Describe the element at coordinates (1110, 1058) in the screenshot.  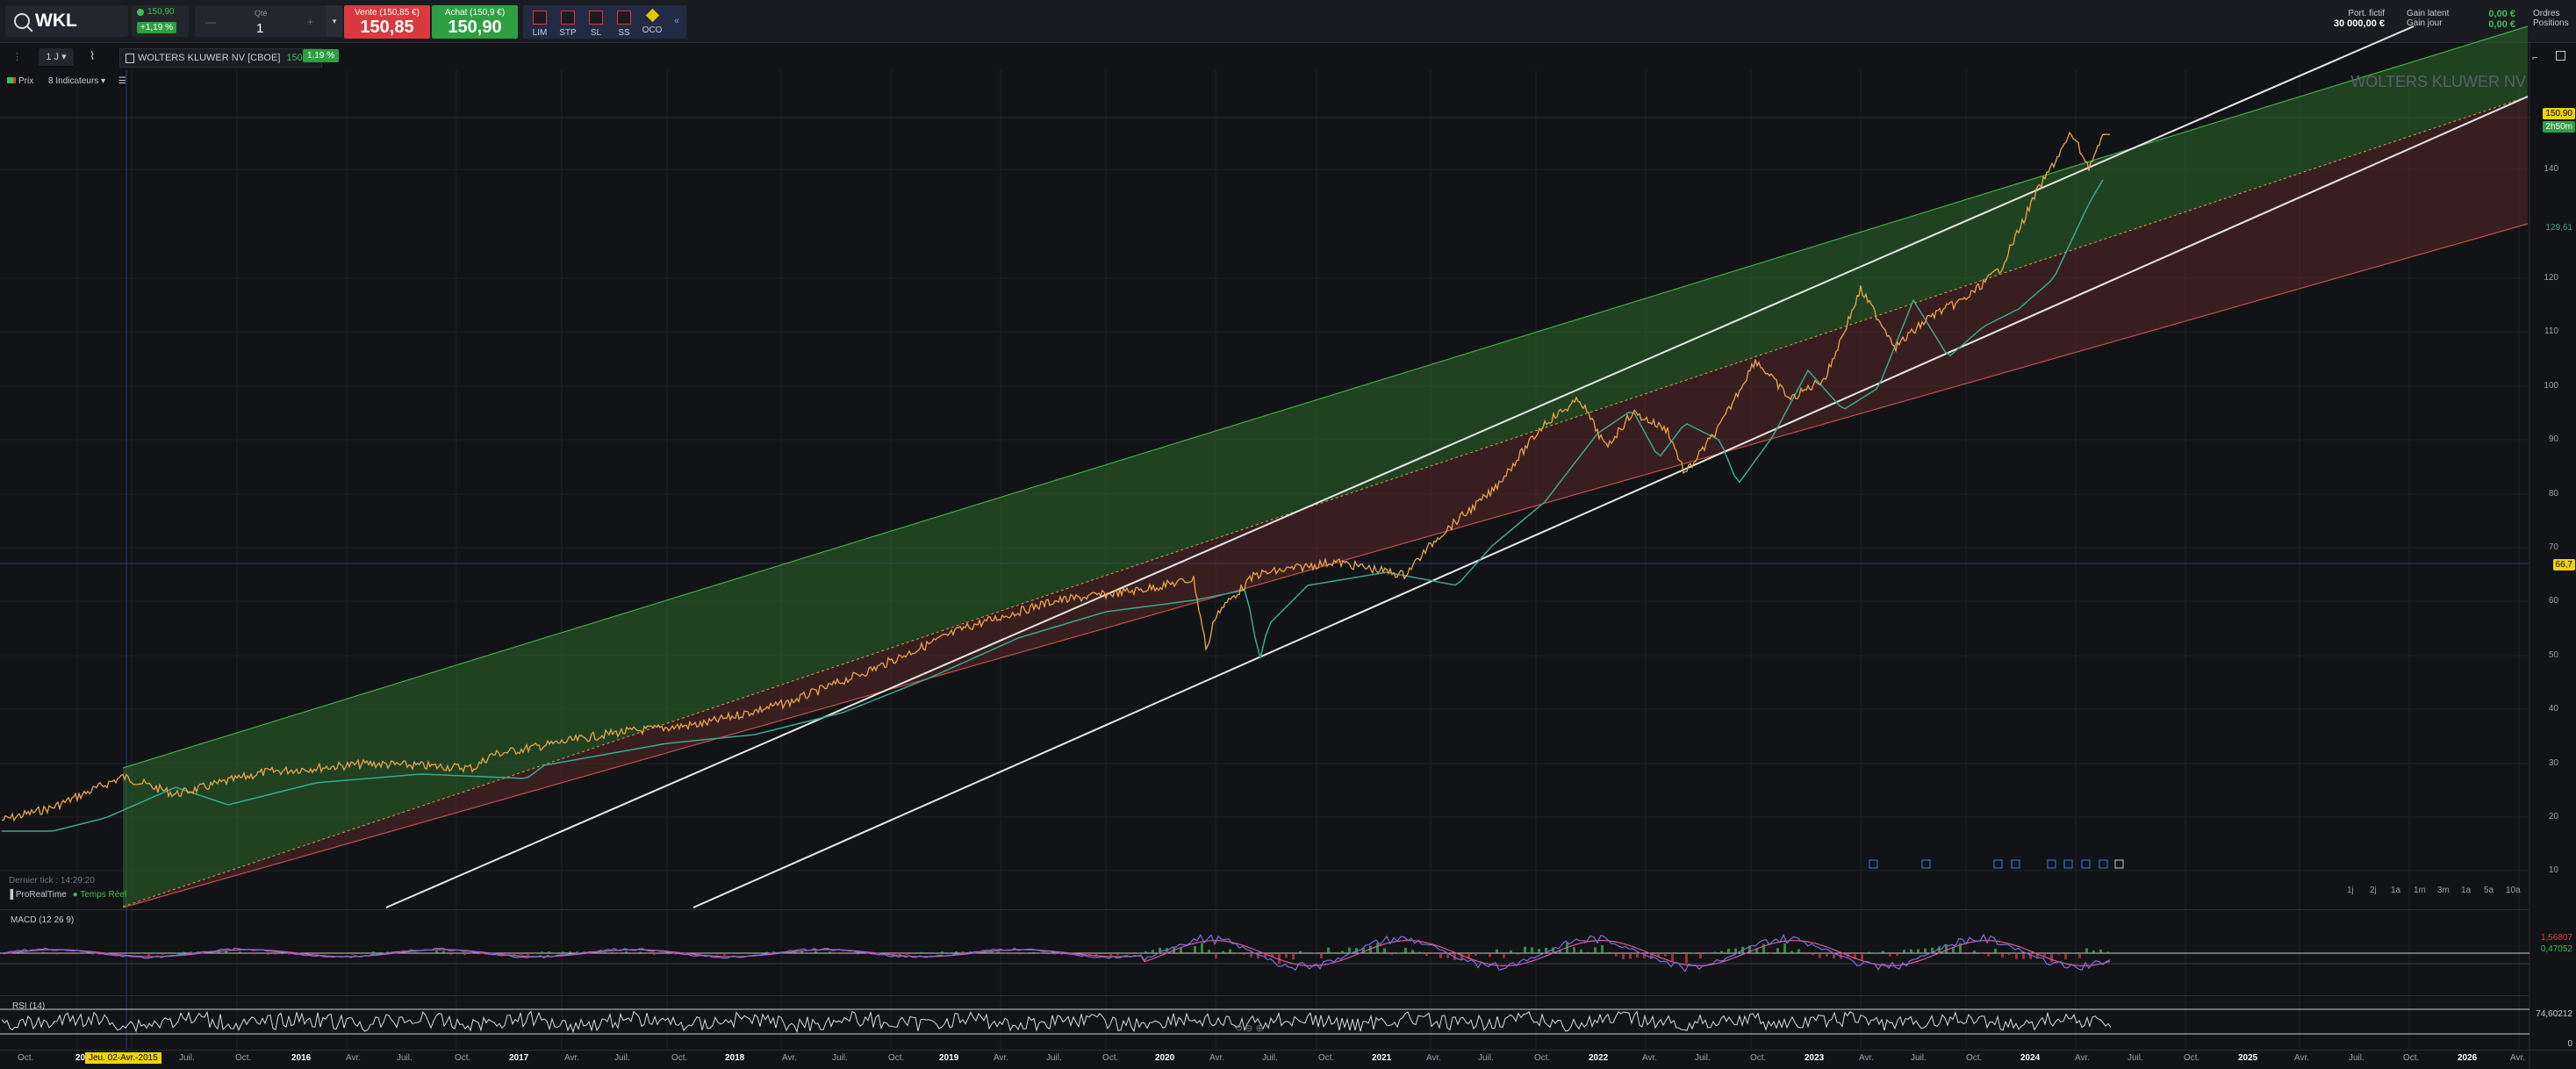
I see `x-tick: Oct.` at that location.